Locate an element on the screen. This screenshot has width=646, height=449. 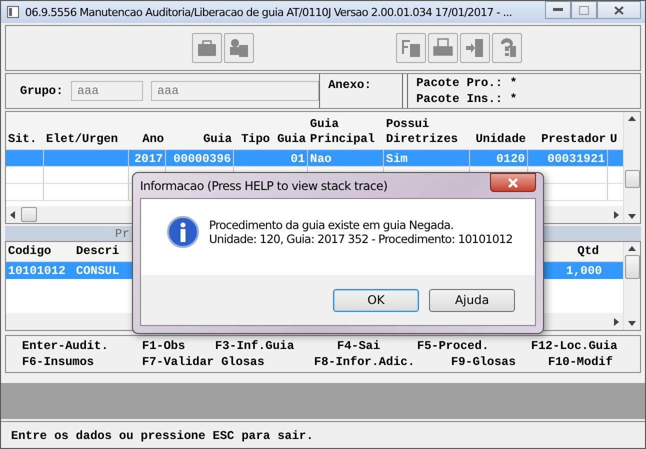
shortcut-label: F3-Inf.Guia is located at coordinates (255, 346).